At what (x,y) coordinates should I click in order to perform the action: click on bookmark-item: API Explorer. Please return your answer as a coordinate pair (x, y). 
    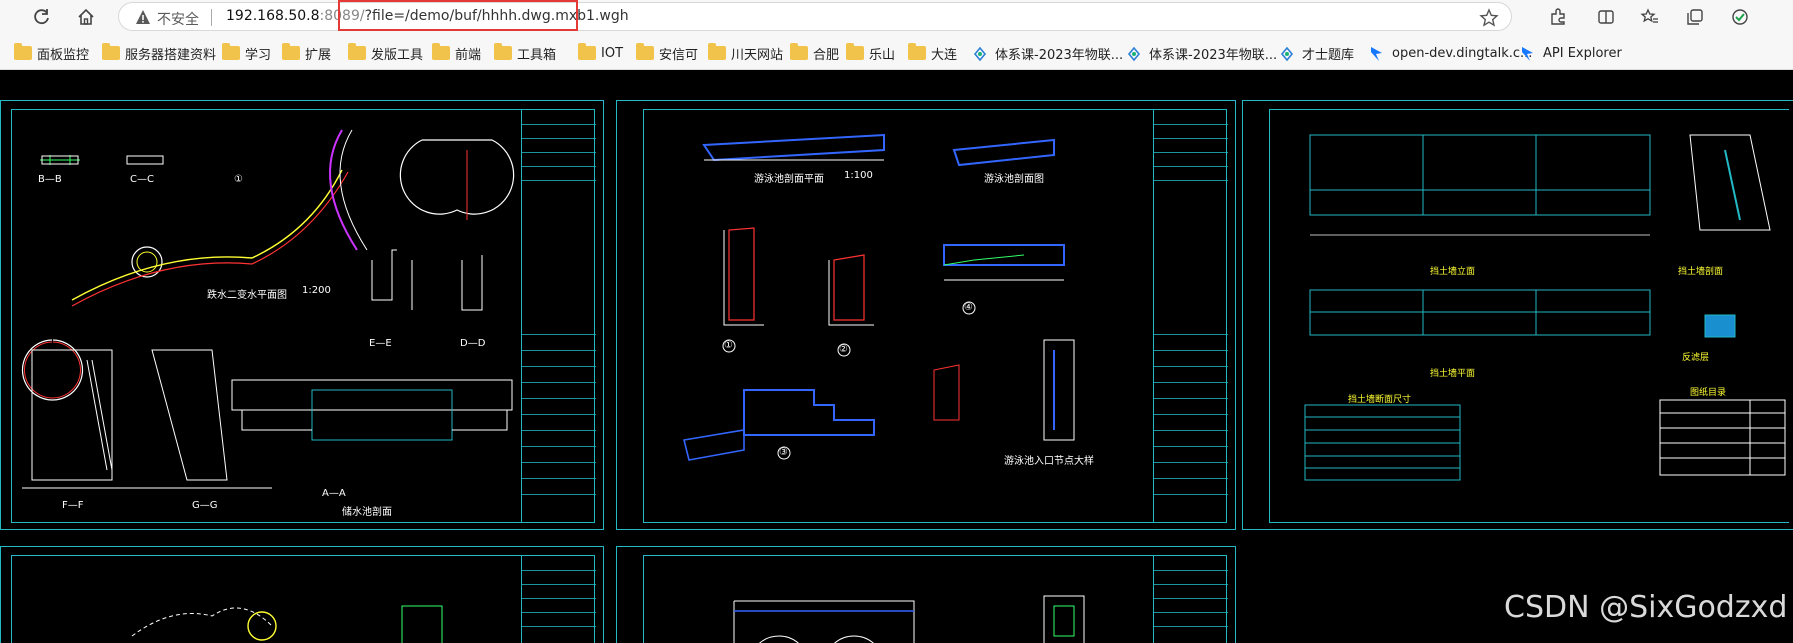
    Looking at the image, I should click on (1571, 53).